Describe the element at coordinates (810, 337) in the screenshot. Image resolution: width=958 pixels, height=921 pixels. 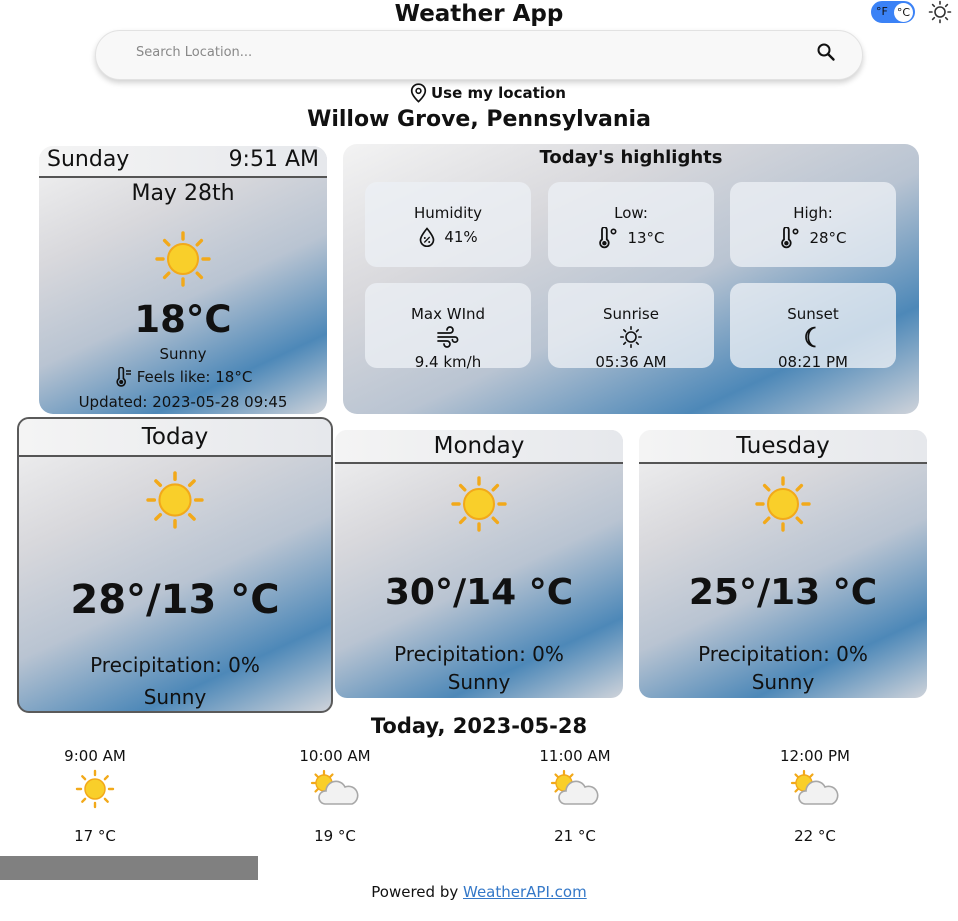
I see `moon-icon` at that location.